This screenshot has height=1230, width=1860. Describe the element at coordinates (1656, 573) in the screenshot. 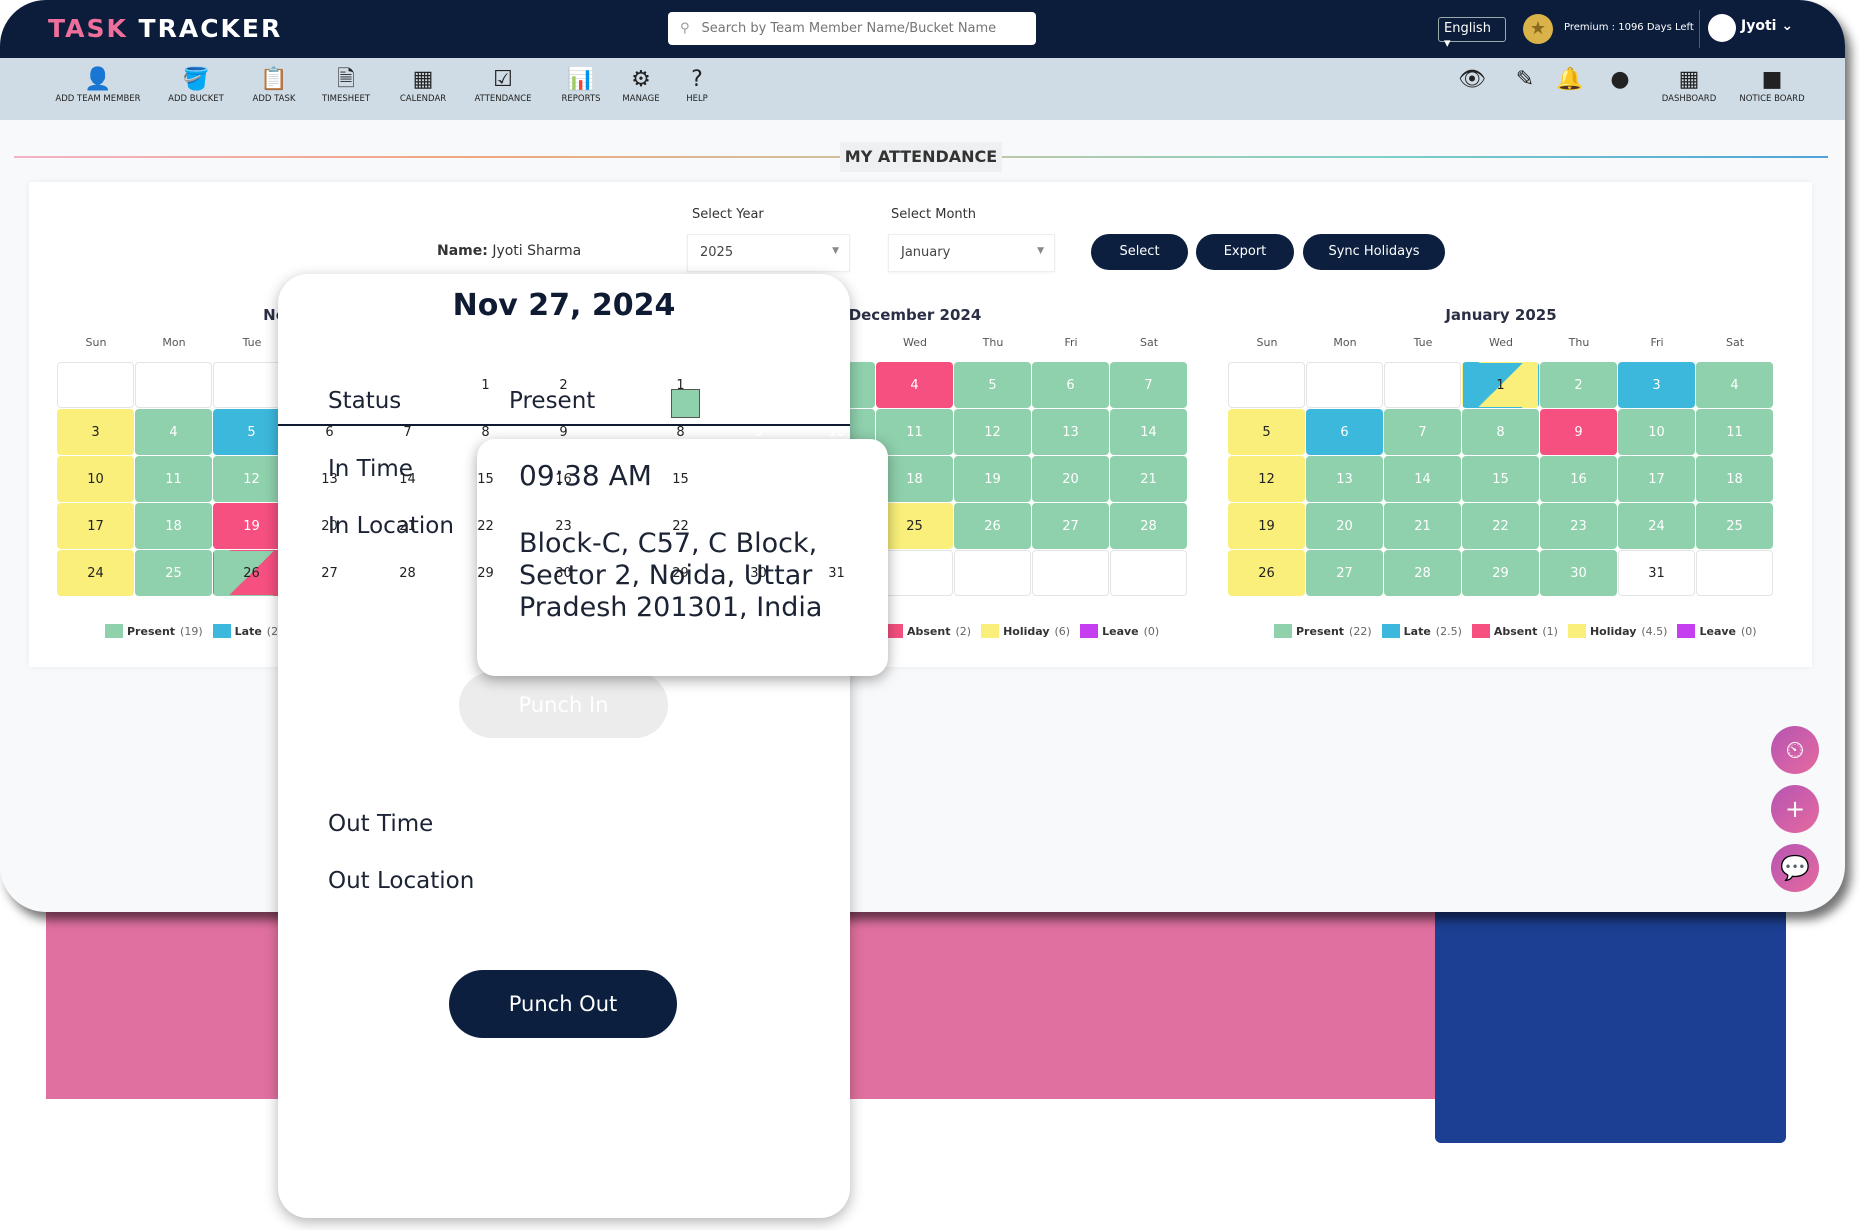

I see `calendar-day: 31` at that location.